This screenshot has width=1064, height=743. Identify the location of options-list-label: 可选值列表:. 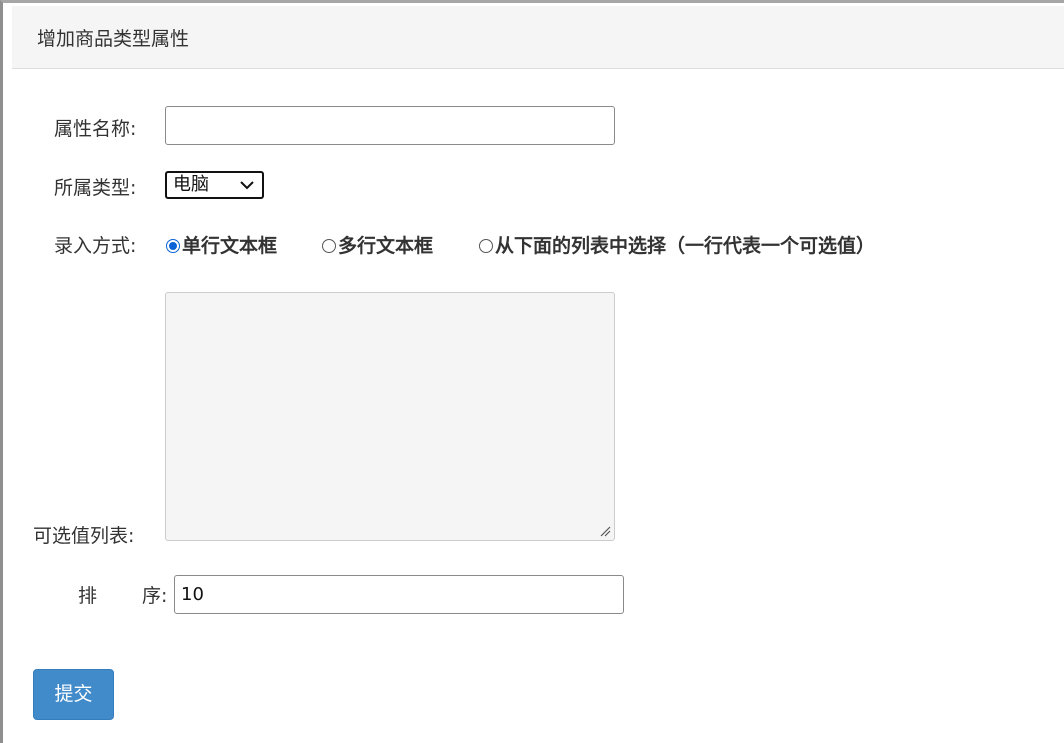
(84, 536).